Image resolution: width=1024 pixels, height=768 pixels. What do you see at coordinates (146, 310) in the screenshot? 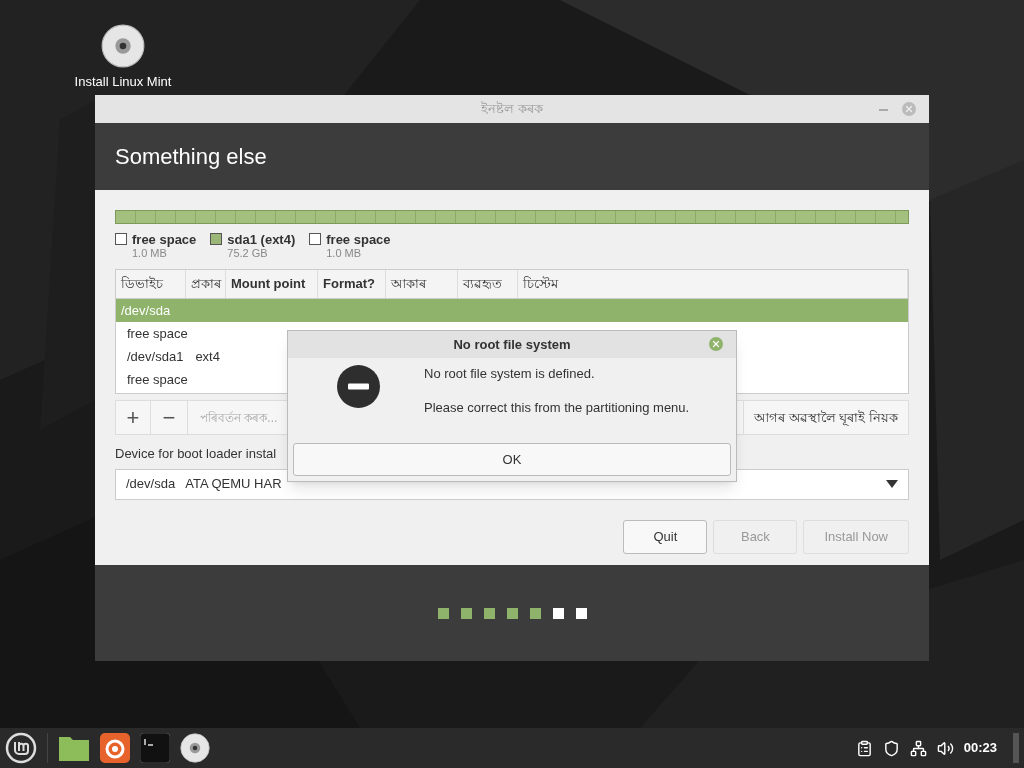
I see `device-name: /dev/sda` at bounding box center [146, 310].